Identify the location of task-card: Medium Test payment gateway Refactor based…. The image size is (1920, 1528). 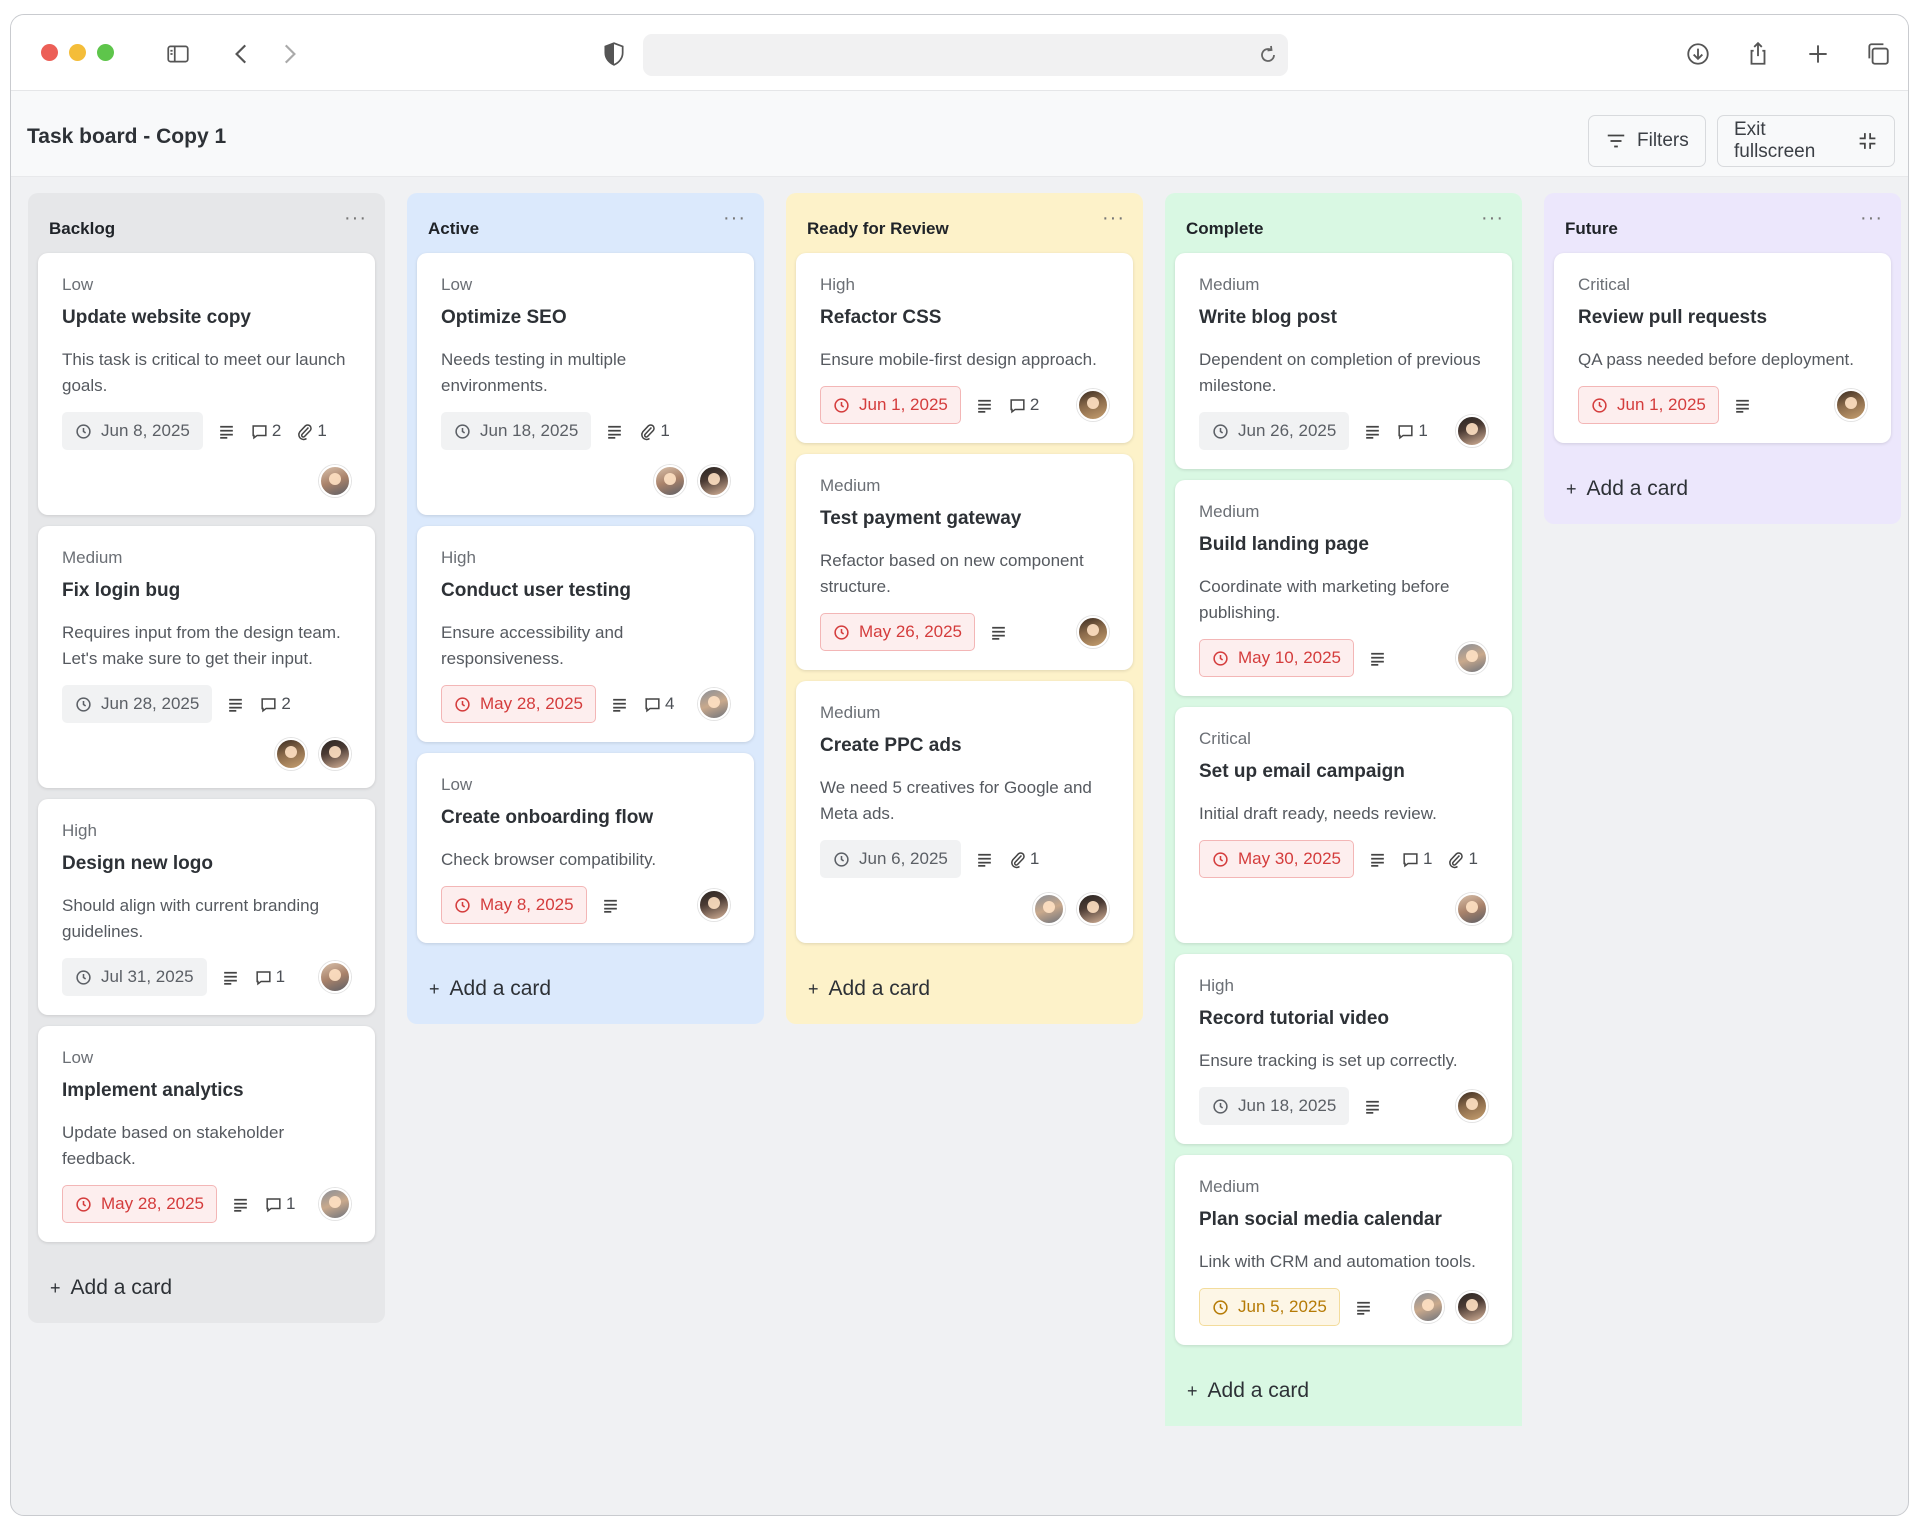
(964, 562).